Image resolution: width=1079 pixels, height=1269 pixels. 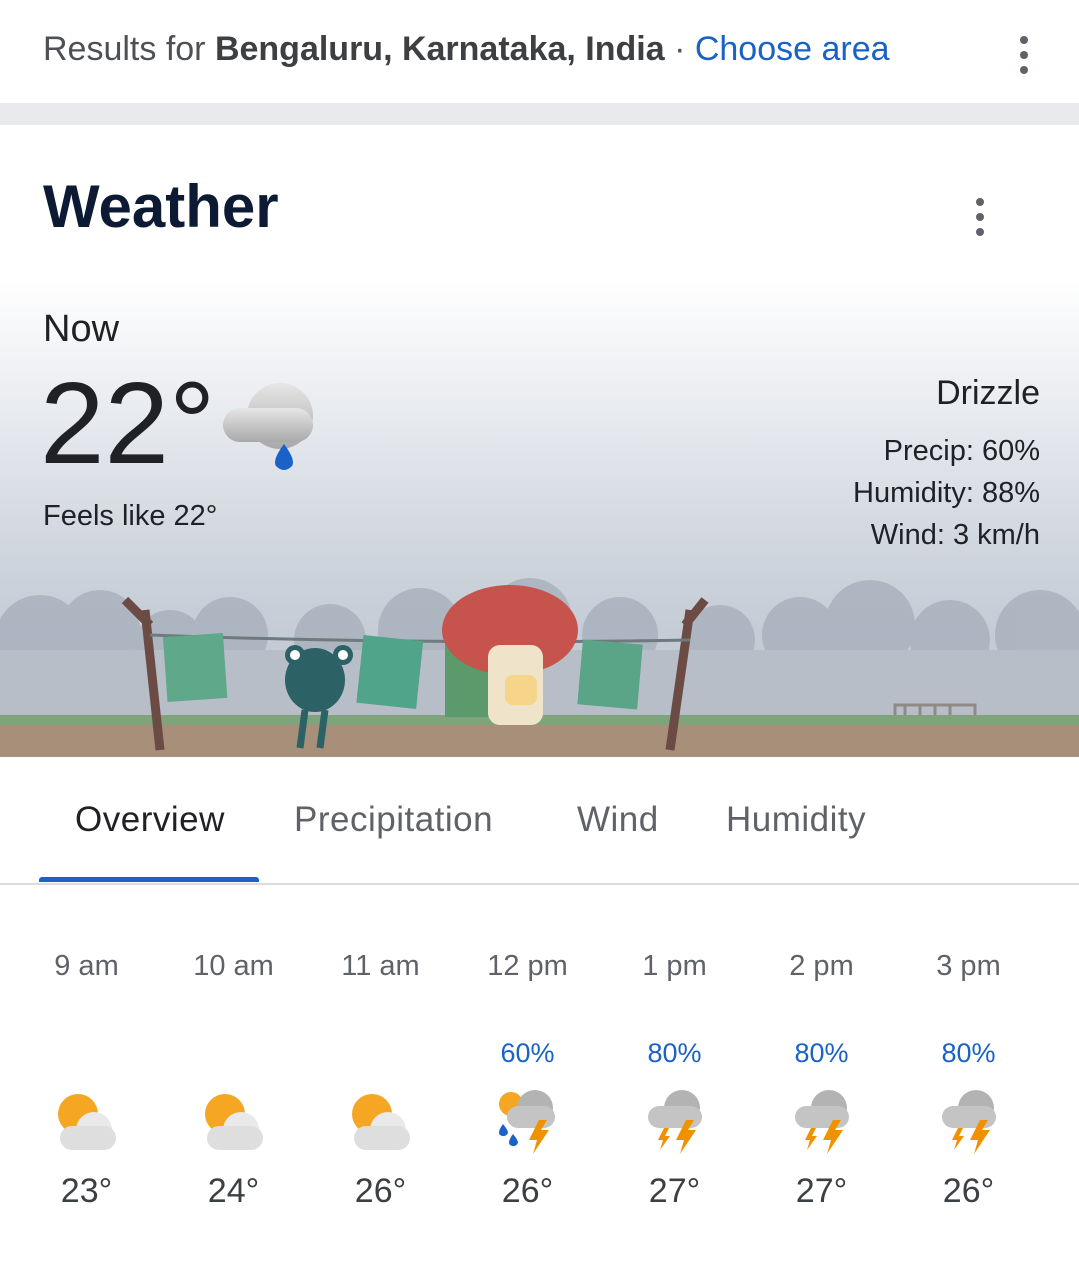 I want to click on choose-area-link: Choose area, so click(x=792, y=49).